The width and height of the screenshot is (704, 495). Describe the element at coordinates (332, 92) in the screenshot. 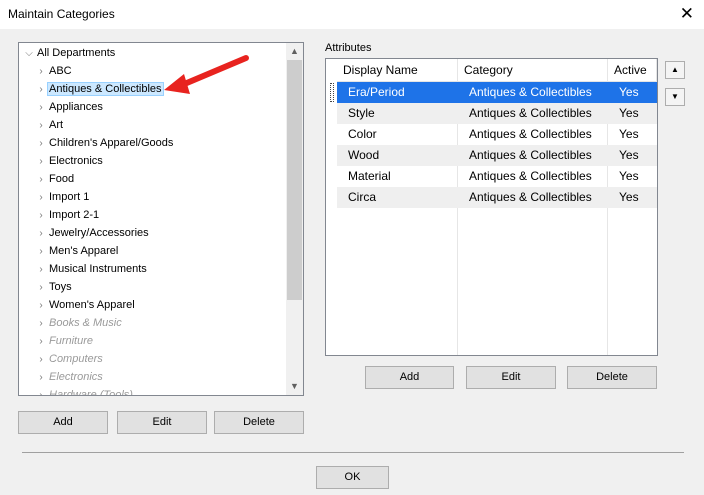

I see `row-focus-indicator` at that location.